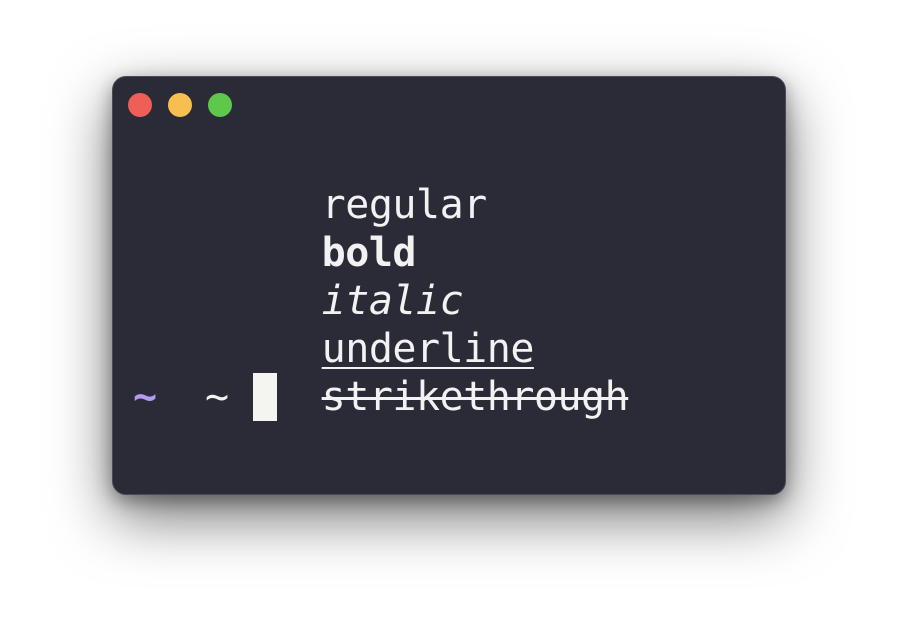 Image resolution: width=898 pixels, height=644 pixels. I want to click on prompt-line: ~ ~, so click(449, 397).